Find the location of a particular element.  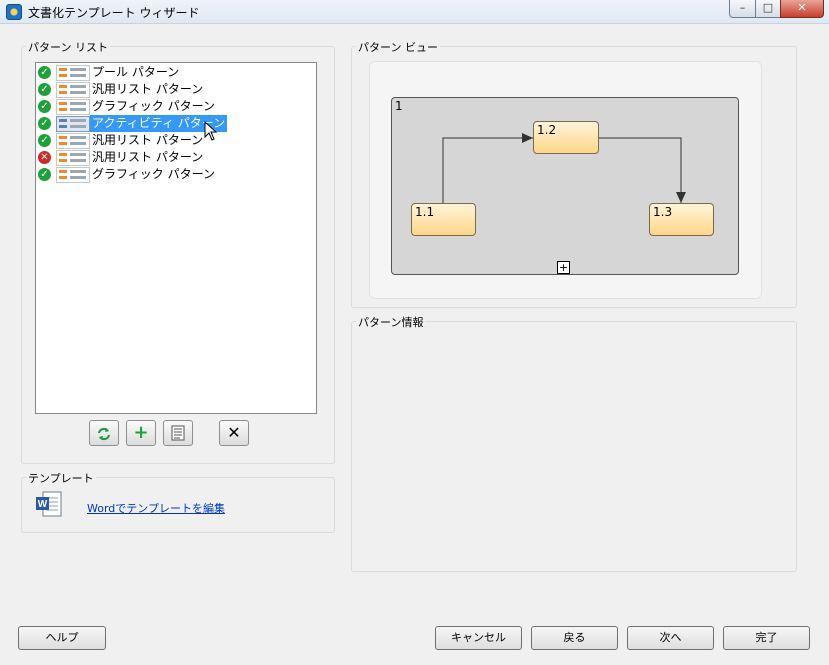

expand-icon: + is located at coordinates (563, 267).